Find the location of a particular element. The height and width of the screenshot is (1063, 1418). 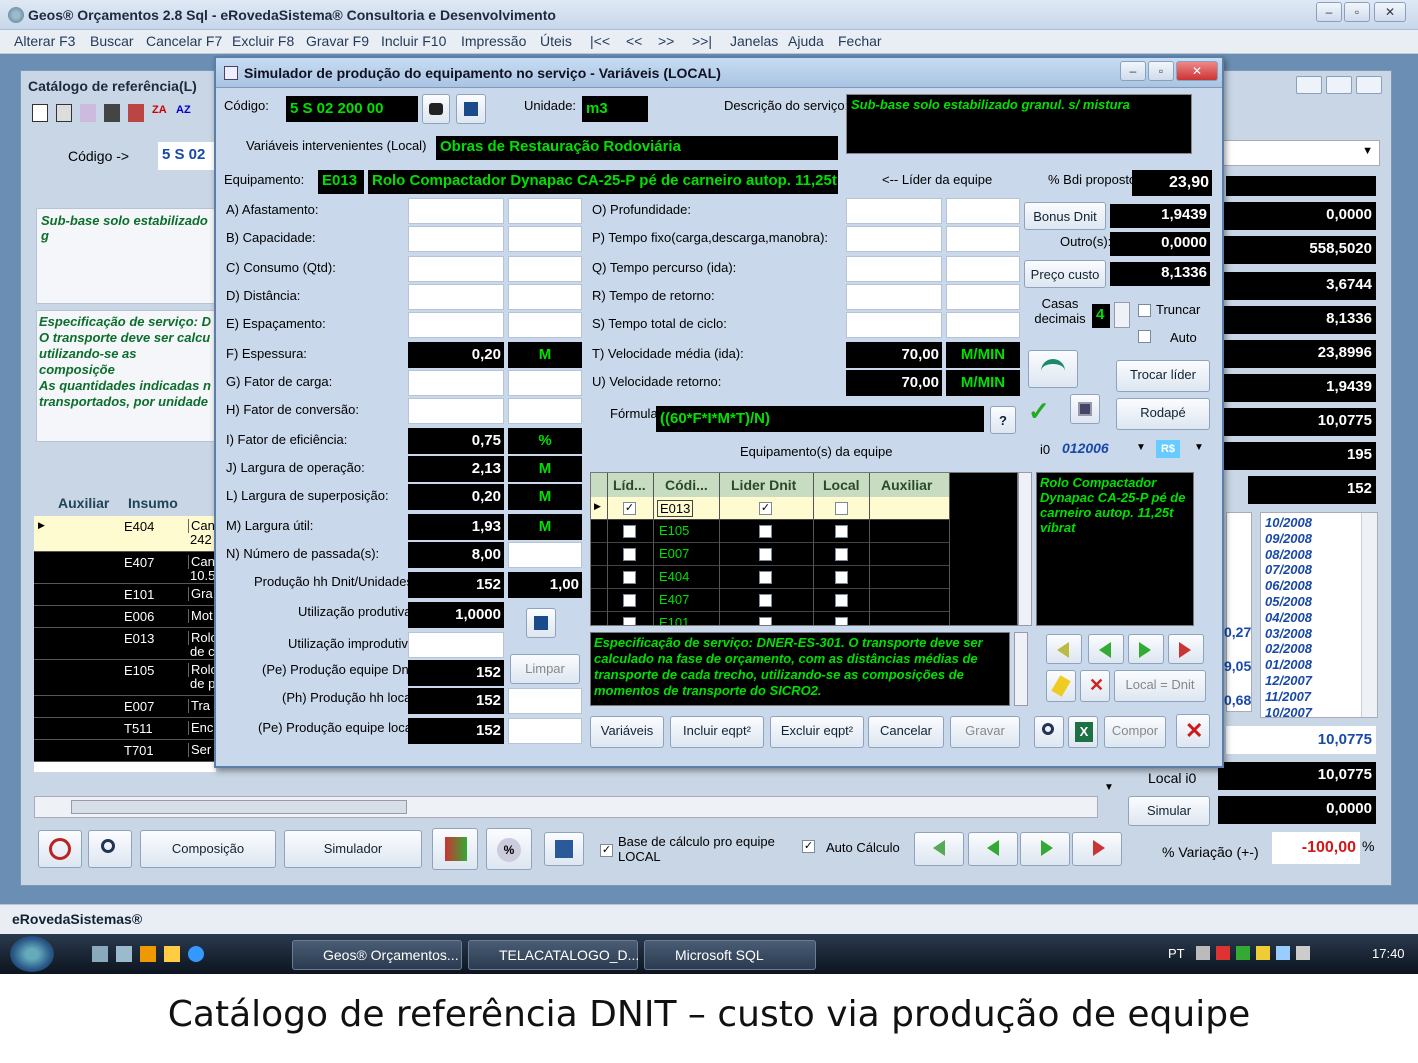

equipe-row: ▶ ✓ E013 ✓ is located at coordinates (770, 508).